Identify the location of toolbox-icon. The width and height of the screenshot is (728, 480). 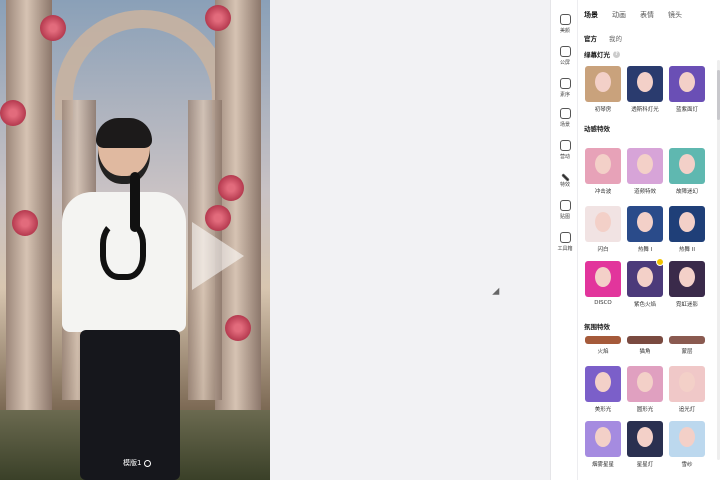
(565, 237).